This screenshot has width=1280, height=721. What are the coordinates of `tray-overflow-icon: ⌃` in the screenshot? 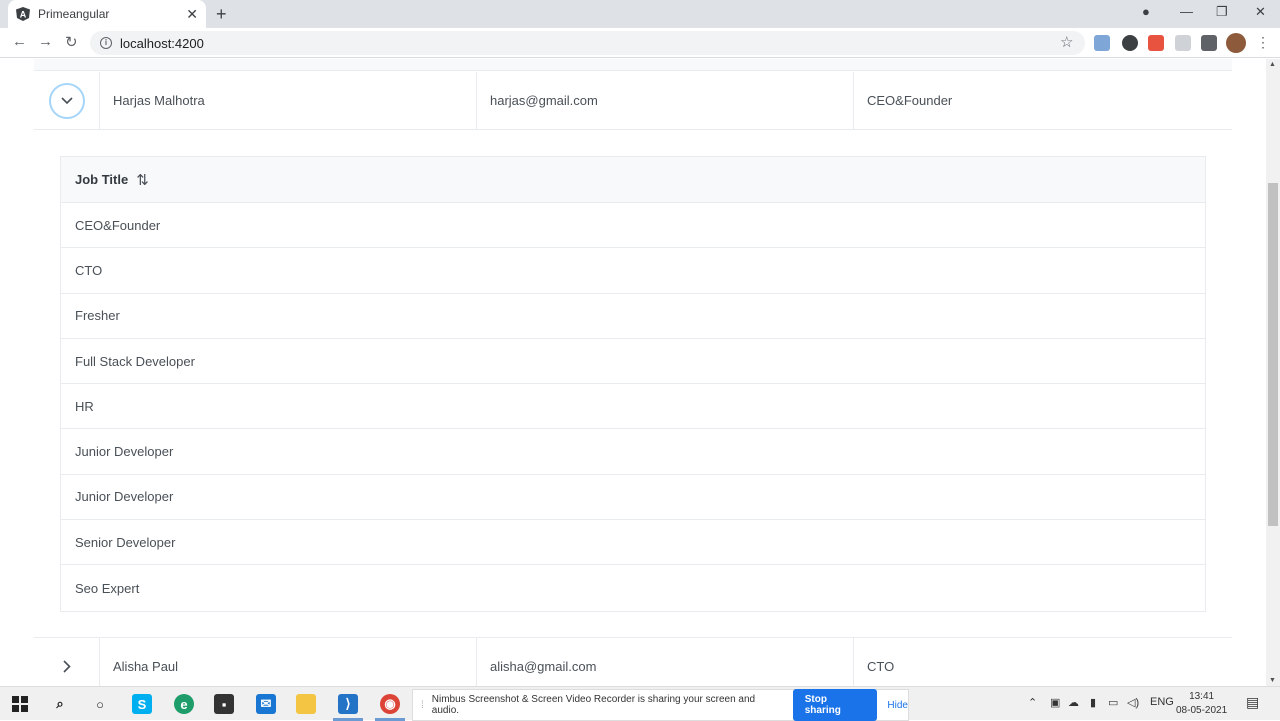 It's located at (1032, 702).